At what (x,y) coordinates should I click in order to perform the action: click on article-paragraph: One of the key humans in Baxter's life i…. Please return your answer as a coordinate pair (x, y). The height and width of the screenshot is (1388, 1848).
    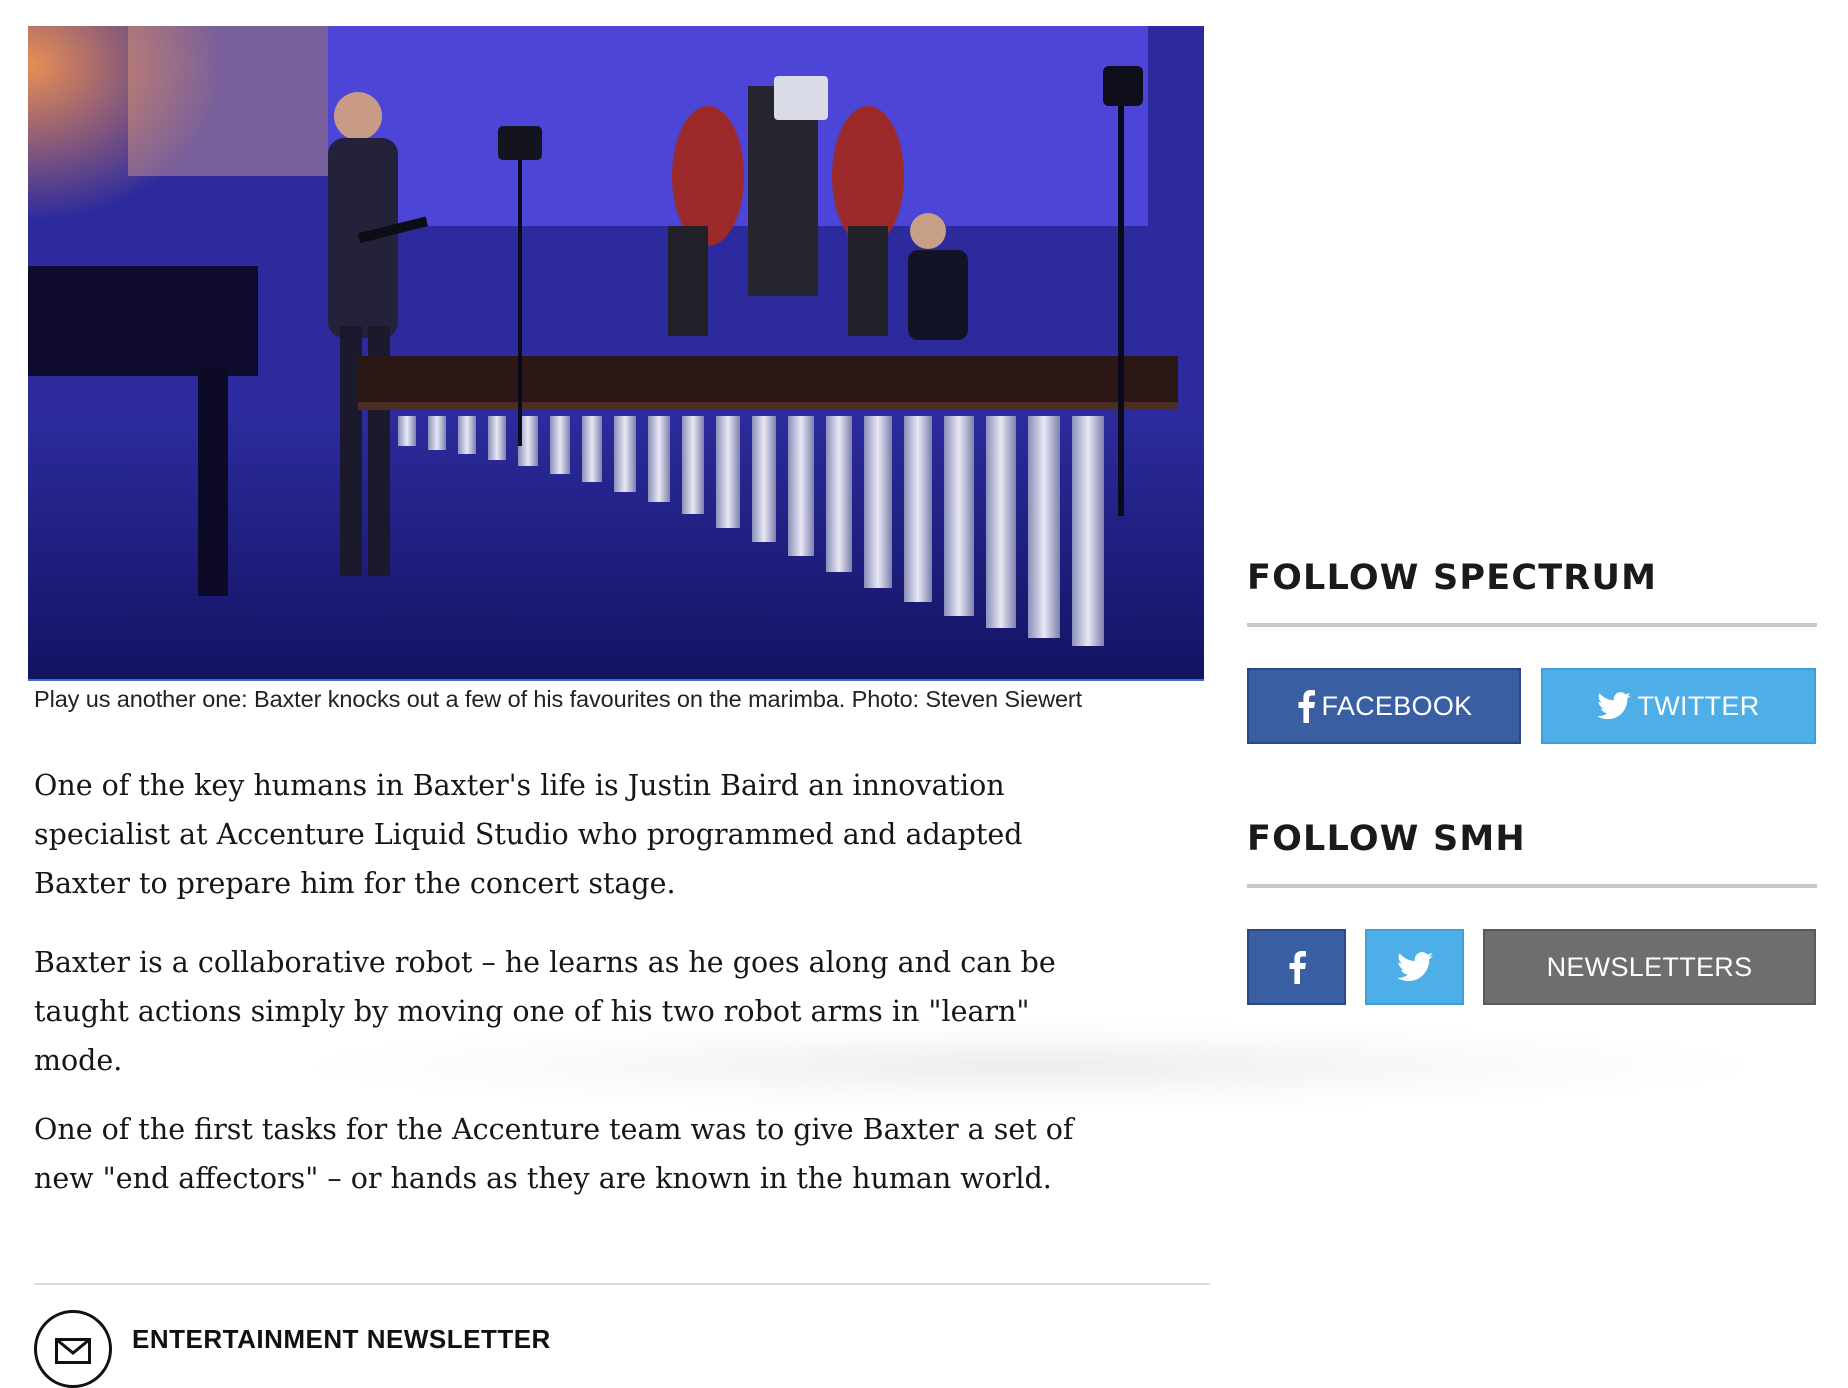
    Looking at the image, I should click on (528, 834).